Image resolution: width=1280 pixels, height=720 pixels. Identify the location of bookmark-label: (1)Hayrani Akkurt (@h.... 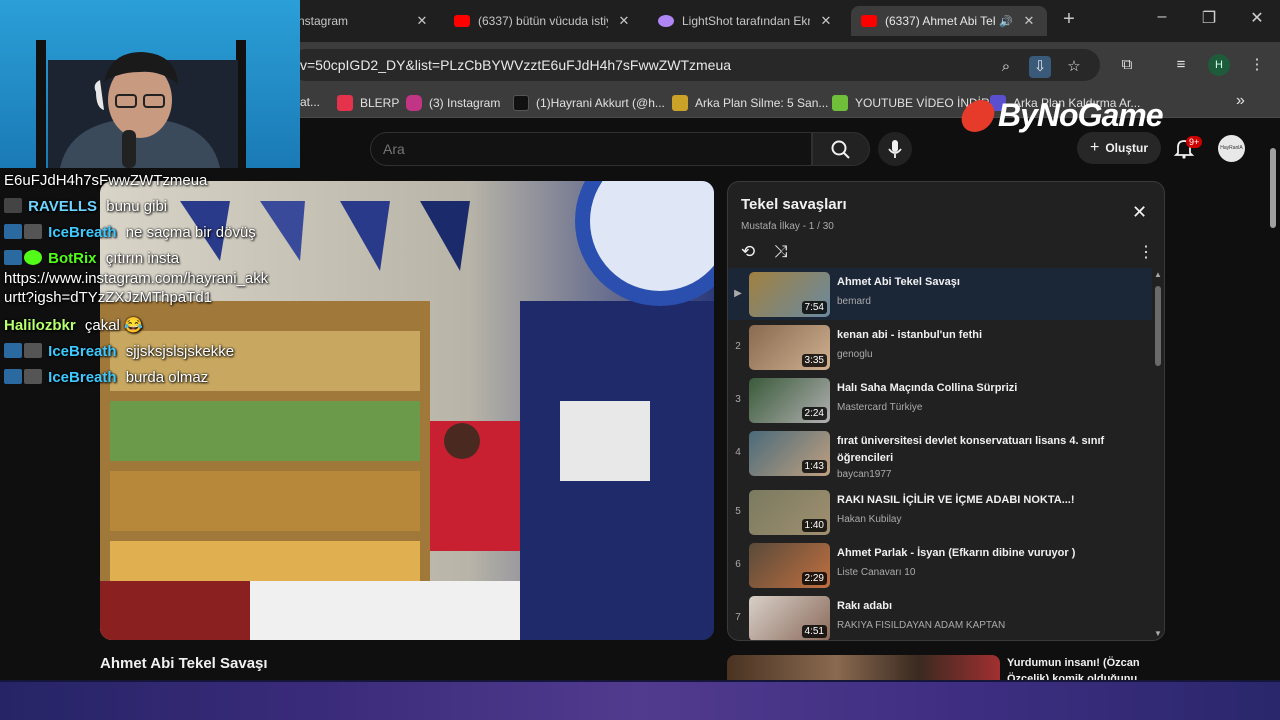
(600, 103).